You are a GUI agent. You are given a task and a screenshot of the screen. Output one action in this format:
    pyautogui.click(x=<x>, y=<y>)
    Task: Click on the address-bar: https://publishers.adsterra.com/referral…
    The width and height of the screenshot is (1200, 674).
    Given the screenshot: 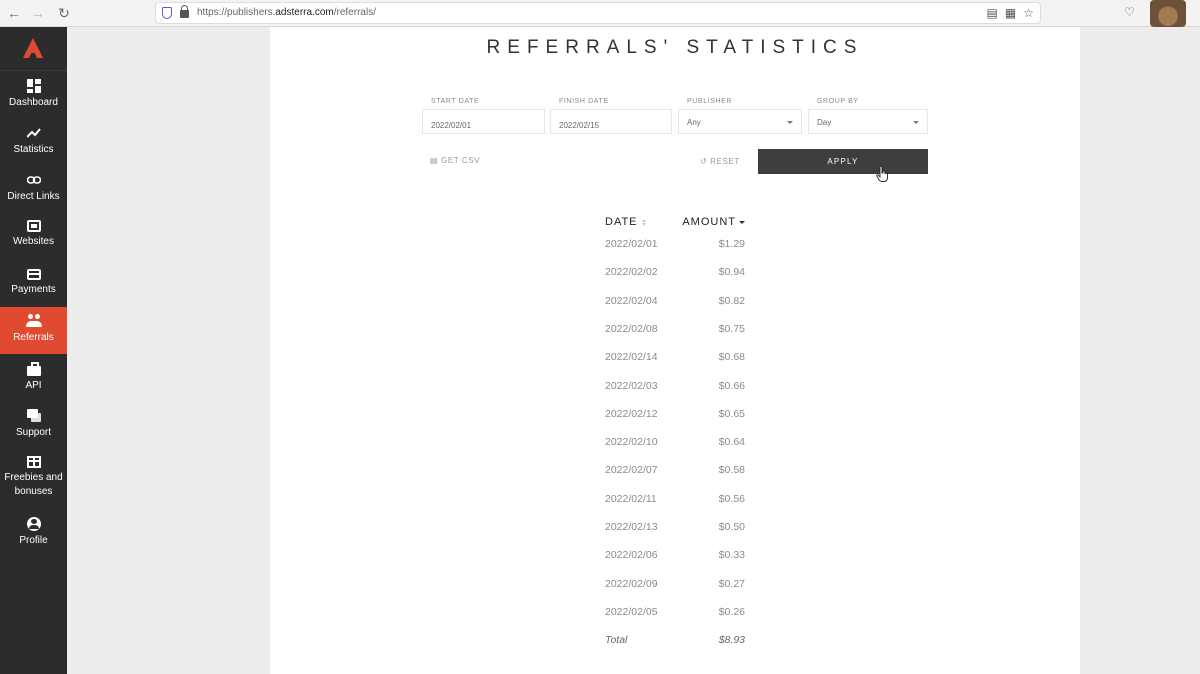 What is the action you would take?
    pyautogui.click(x=598, y=13)
    